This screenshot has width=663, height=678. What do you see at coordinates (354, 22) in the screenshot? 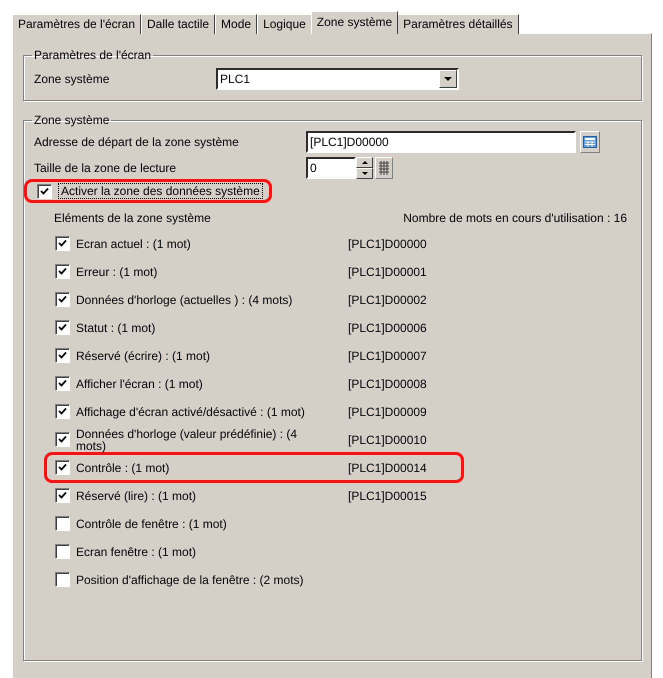
I see `tab: Zone système` at bounding box center [354, 22].